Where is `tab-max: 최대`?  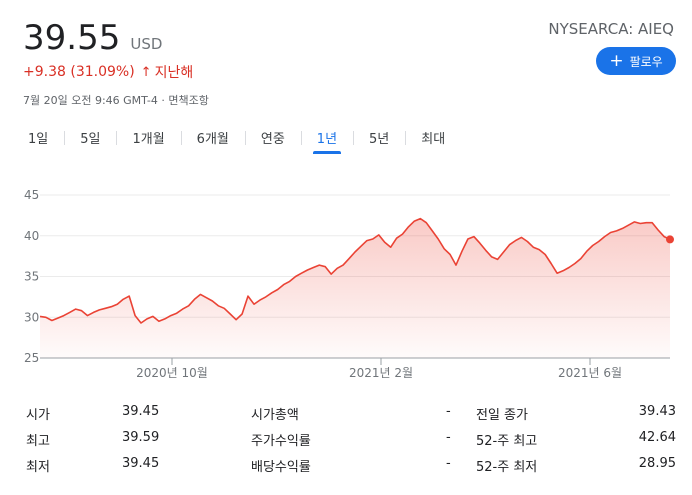
tab-max: 최대 is located at coordinates (433, 137).